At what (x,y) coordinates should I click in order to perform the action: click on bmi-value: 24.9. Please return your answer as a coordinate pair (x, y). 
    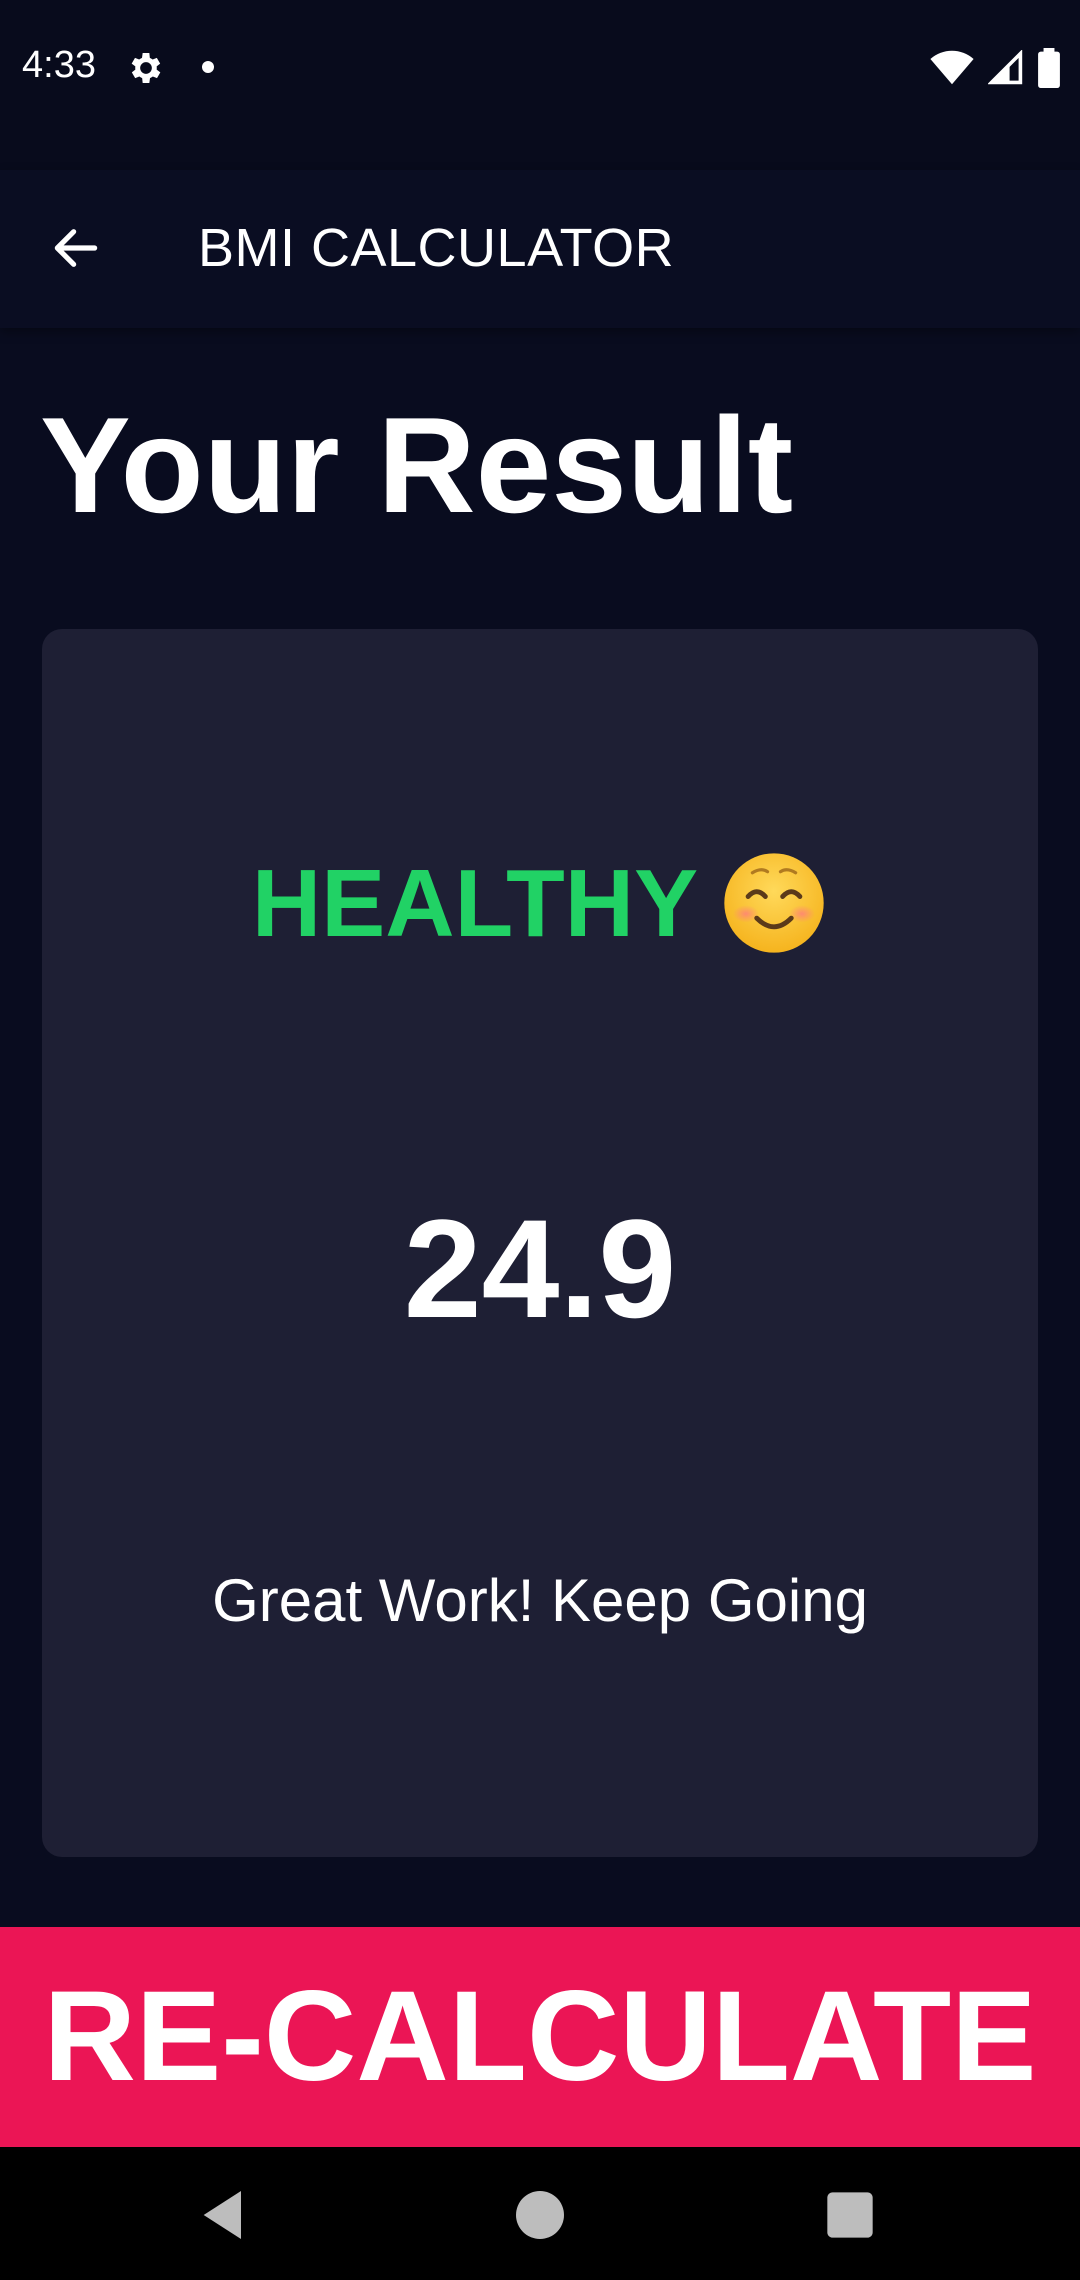
    Looking at the image, I should click on (540, 1268).